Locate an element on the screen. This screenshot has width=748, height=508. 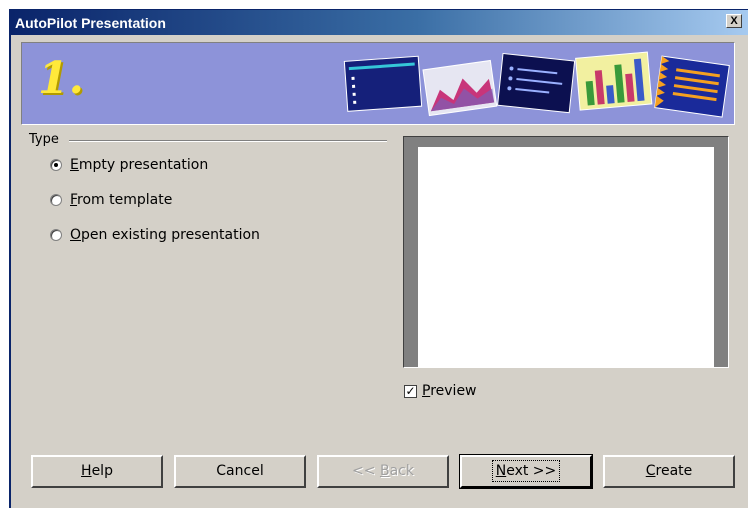
step-number: 1. is located at coordinates (61, 78).